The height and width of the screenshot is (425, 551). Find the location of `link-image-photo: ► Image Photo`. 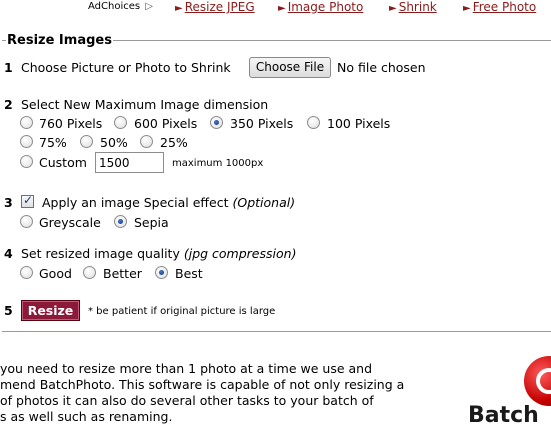

link-image-photo: ► Image Photo is located at coordinates (320, 8).